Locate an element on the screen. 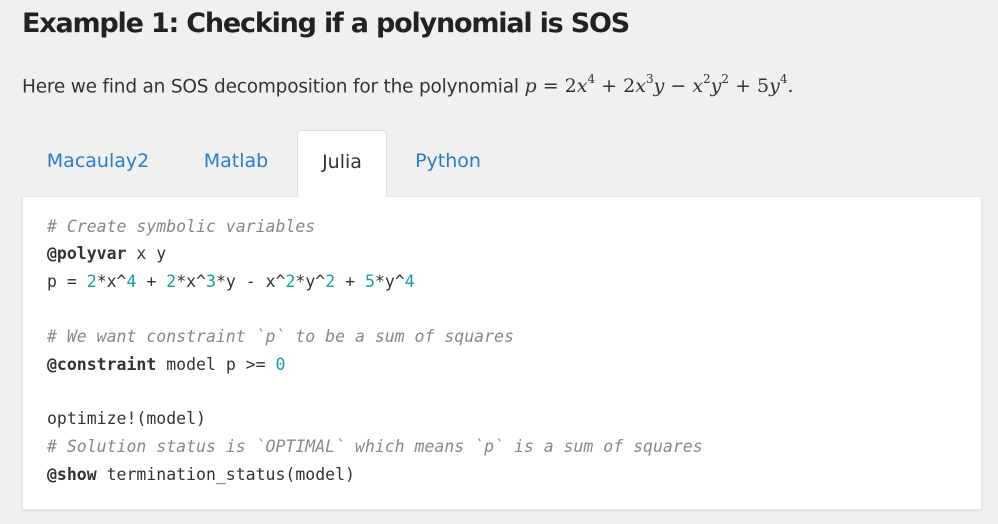 Image resolution: width=998 pixels, height=524 pixels. code-line: @polyvar x y is located at coordinates (107, 253).